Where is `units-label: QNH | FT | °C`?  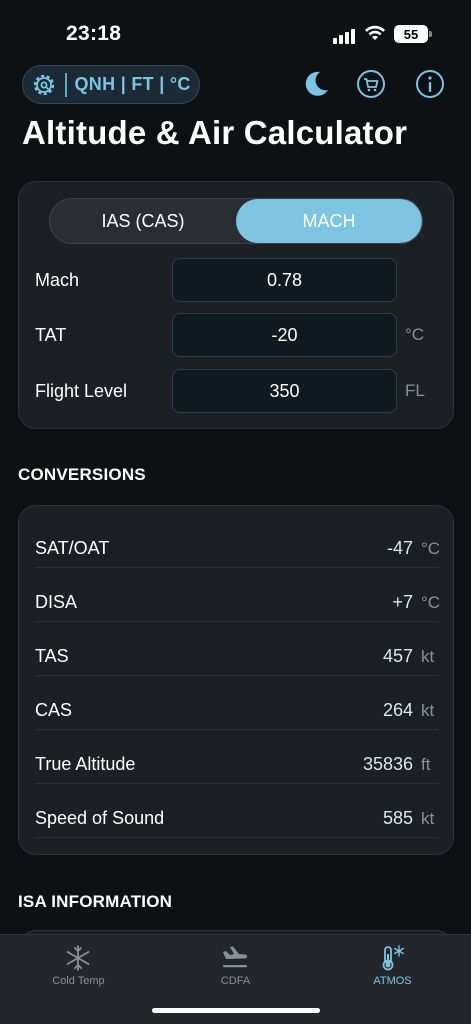
units-label: QNH | FT | °C is located at coordinates (132, 84).